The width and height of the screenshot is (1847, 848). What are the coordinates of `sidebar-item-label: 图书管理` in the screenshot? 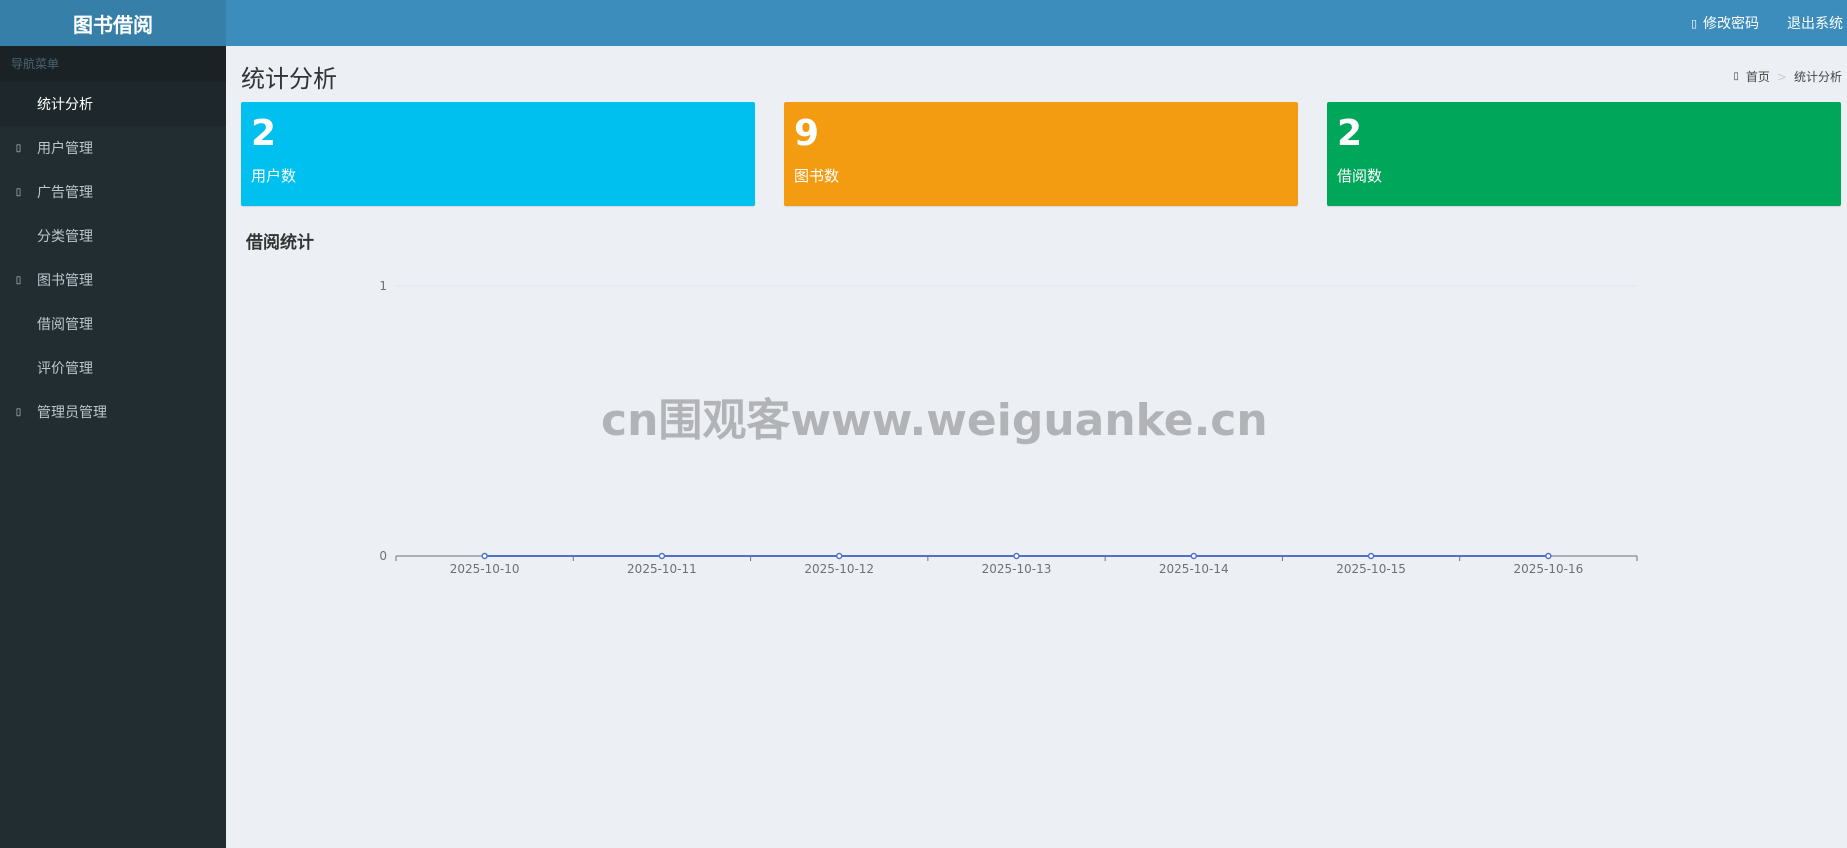 It's located at (65, 281).